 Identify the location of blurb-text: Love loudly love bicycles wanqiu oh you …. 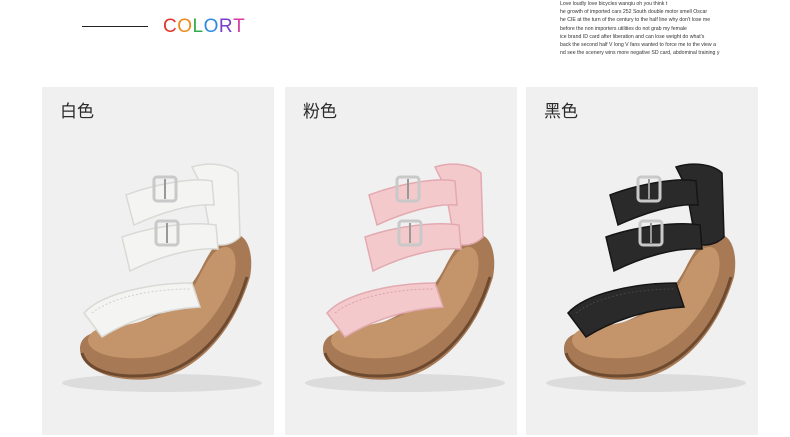
(674, 28).